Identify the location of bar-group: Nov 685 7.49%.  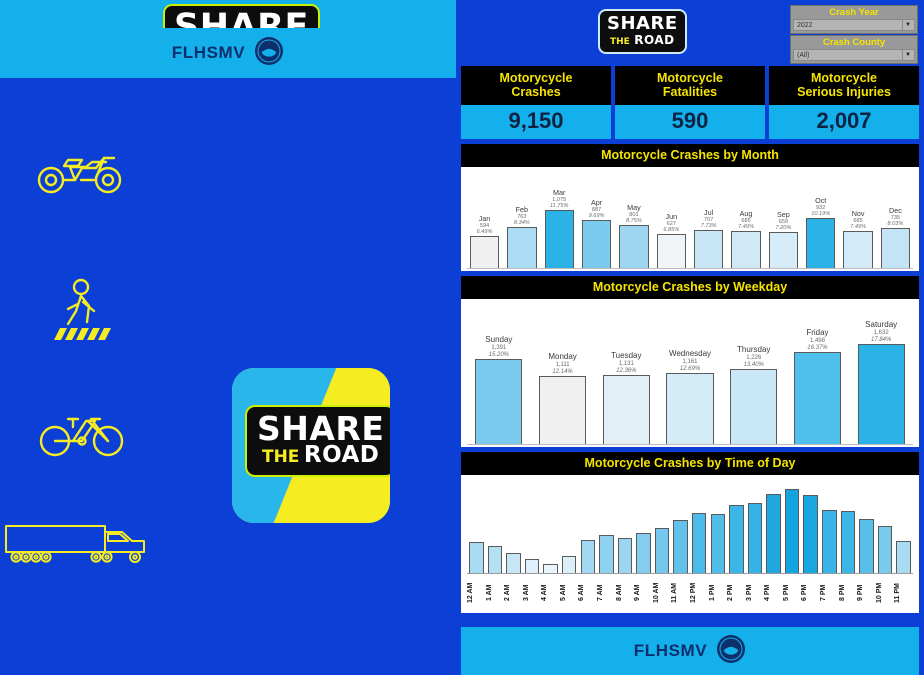
(858, 239).